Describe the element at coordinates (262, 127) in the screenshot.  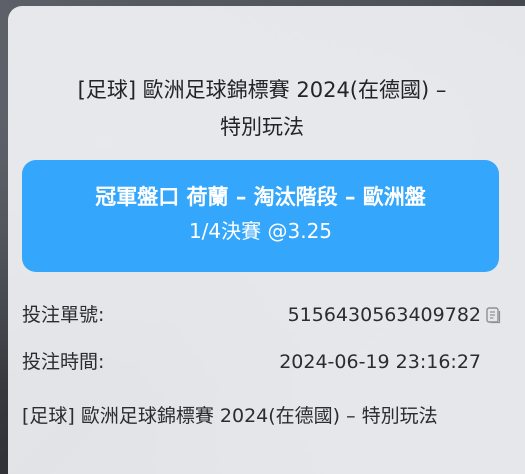
I see `bet-title-line2: 特別玩法` at that location.